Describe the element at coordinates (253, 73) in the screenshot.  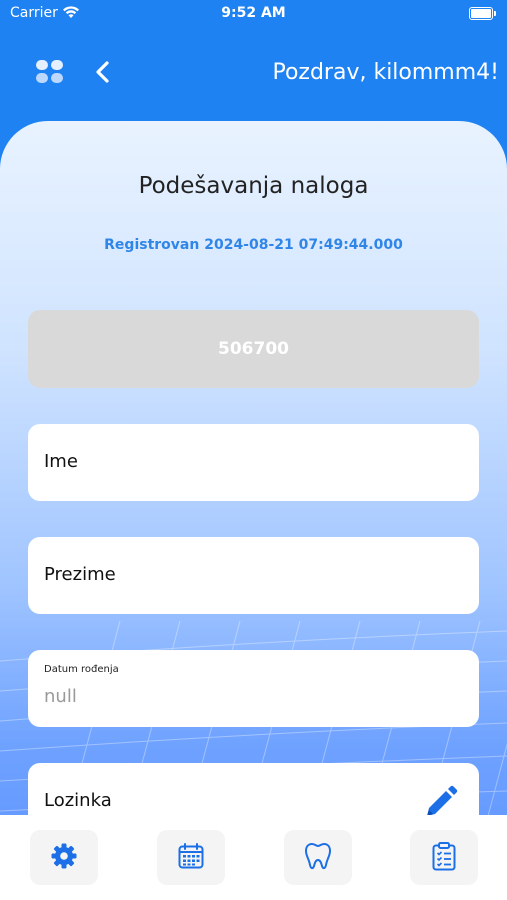
I see `app-header: Pozdrav, kilommm4!` at that location.